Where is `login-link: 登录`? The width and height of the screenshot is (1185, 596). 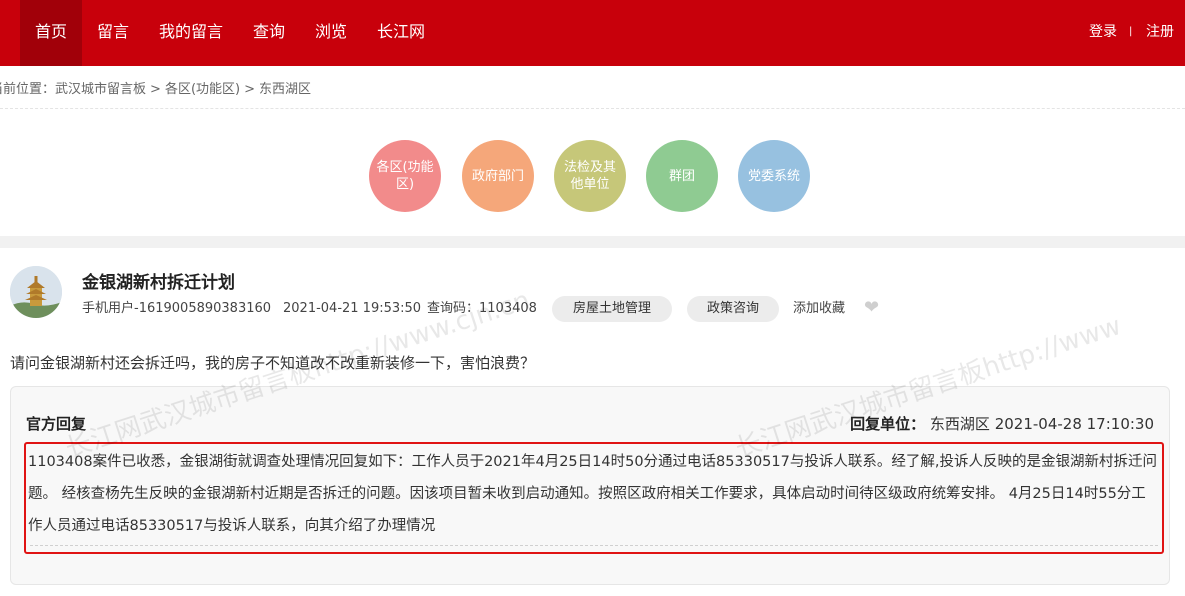
login-link: 登录 is located at coordinates (1103, 33).